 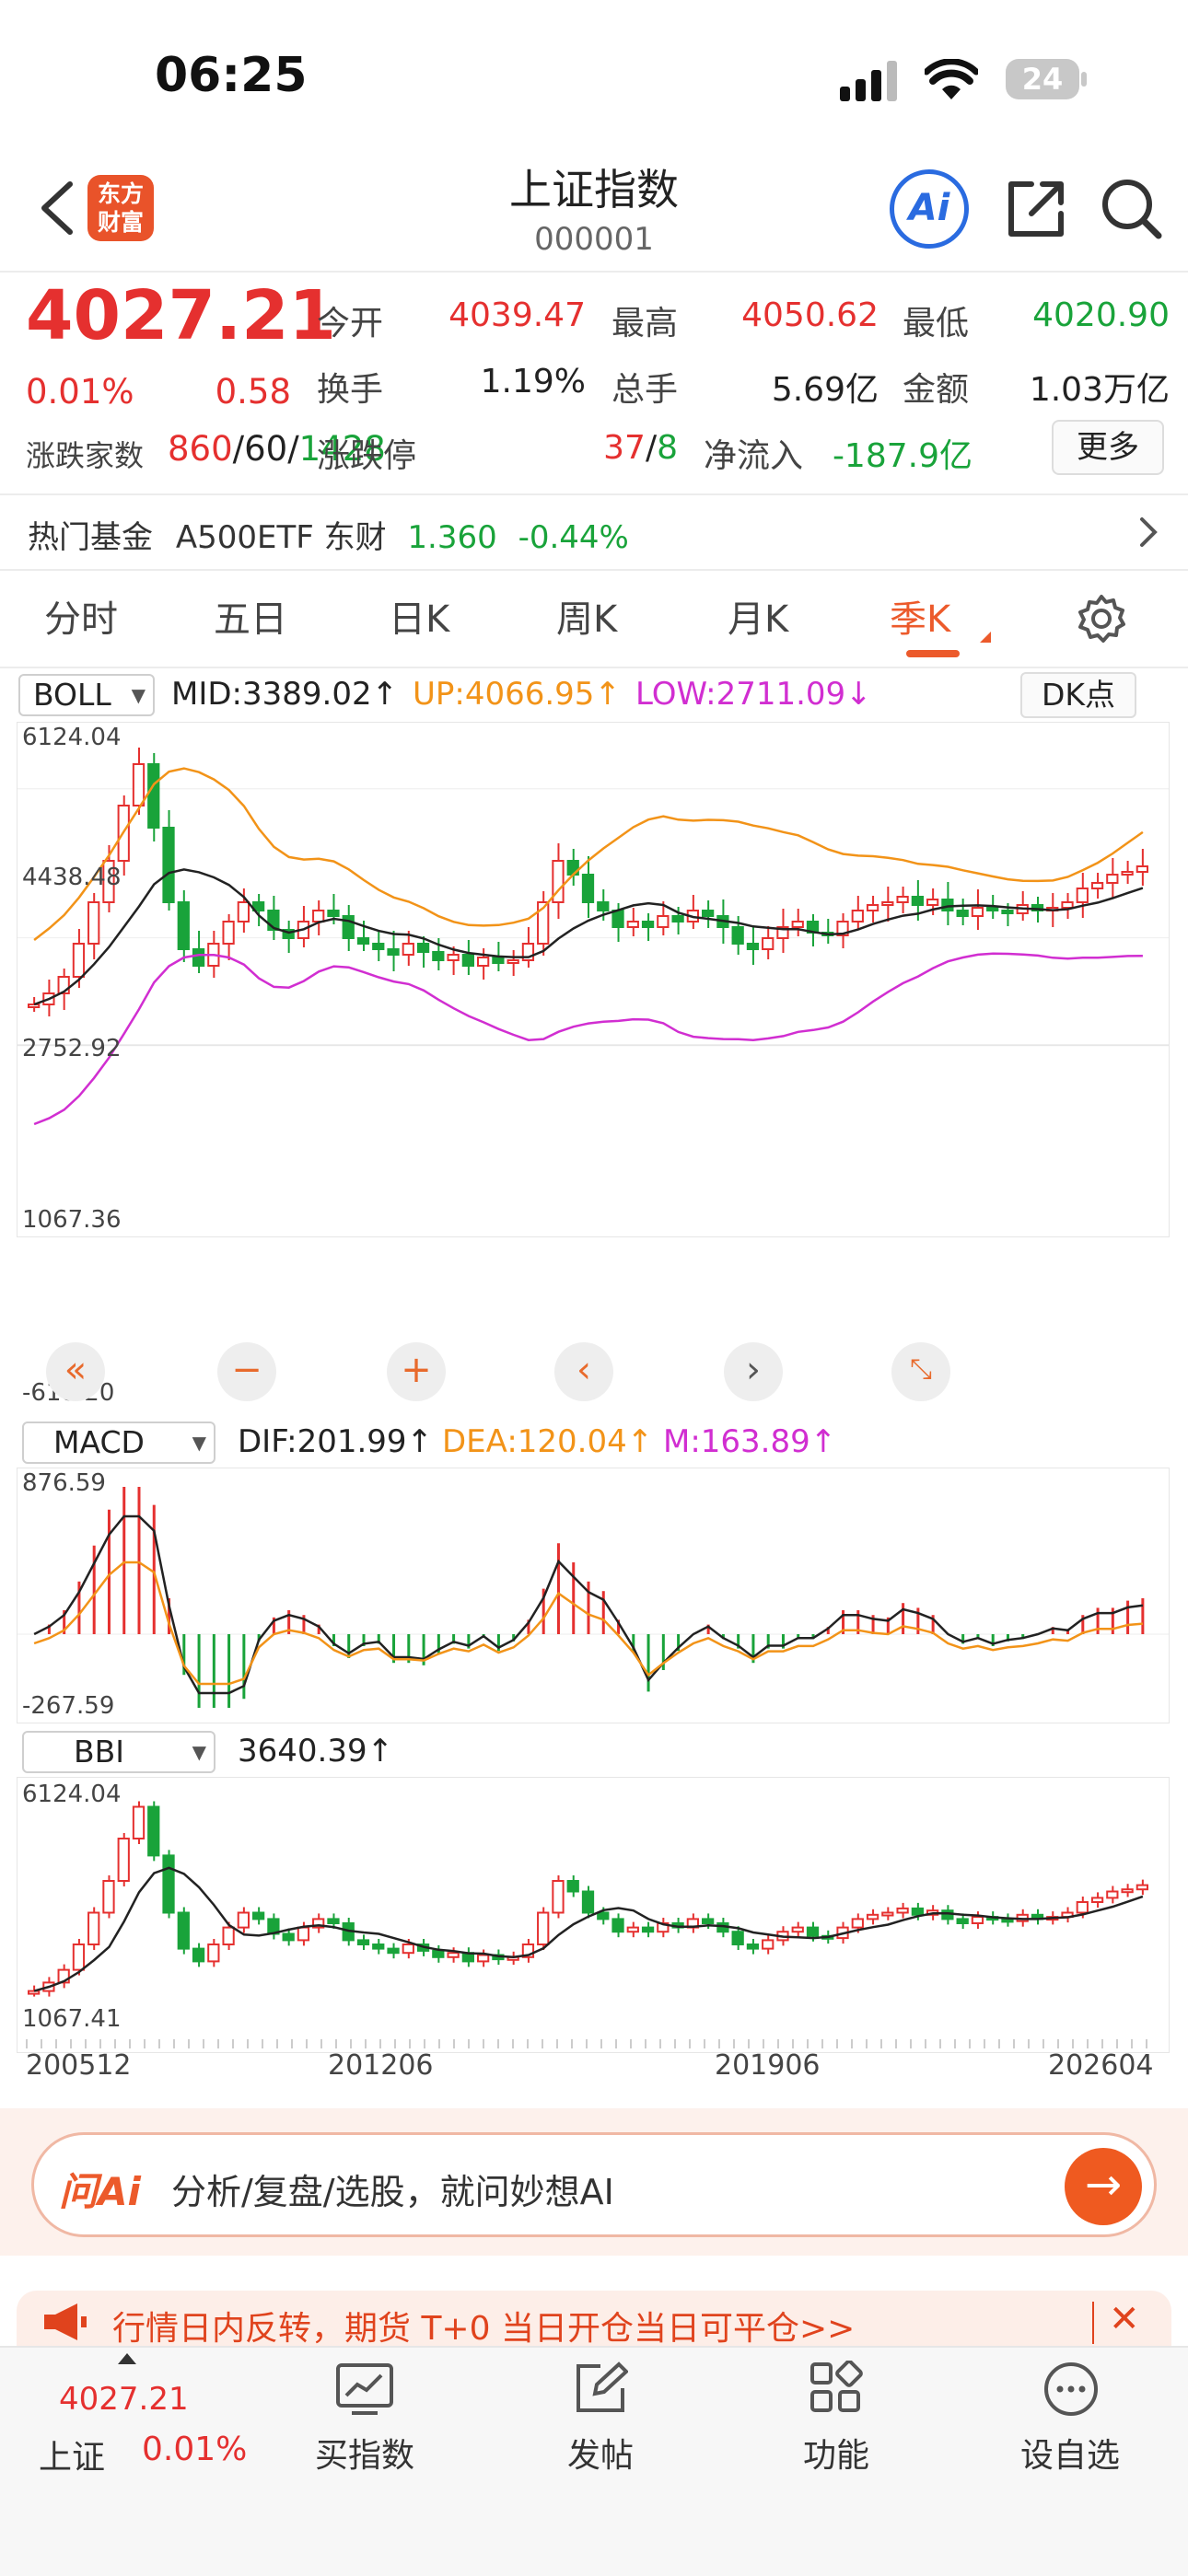 I want to click on ask-ai-logo: 问Ai, so click(x=100, y=2191).